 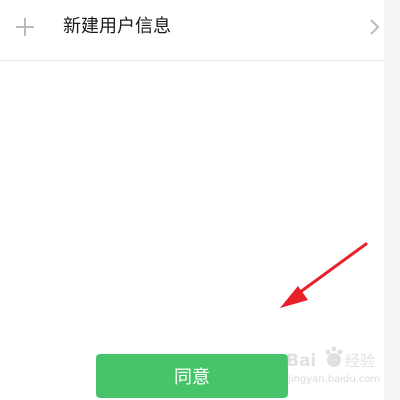 What do you see at coordinates (375, 27) in the screenshot?
I see `chevron-right-icon` at bounding box center [375, 27].